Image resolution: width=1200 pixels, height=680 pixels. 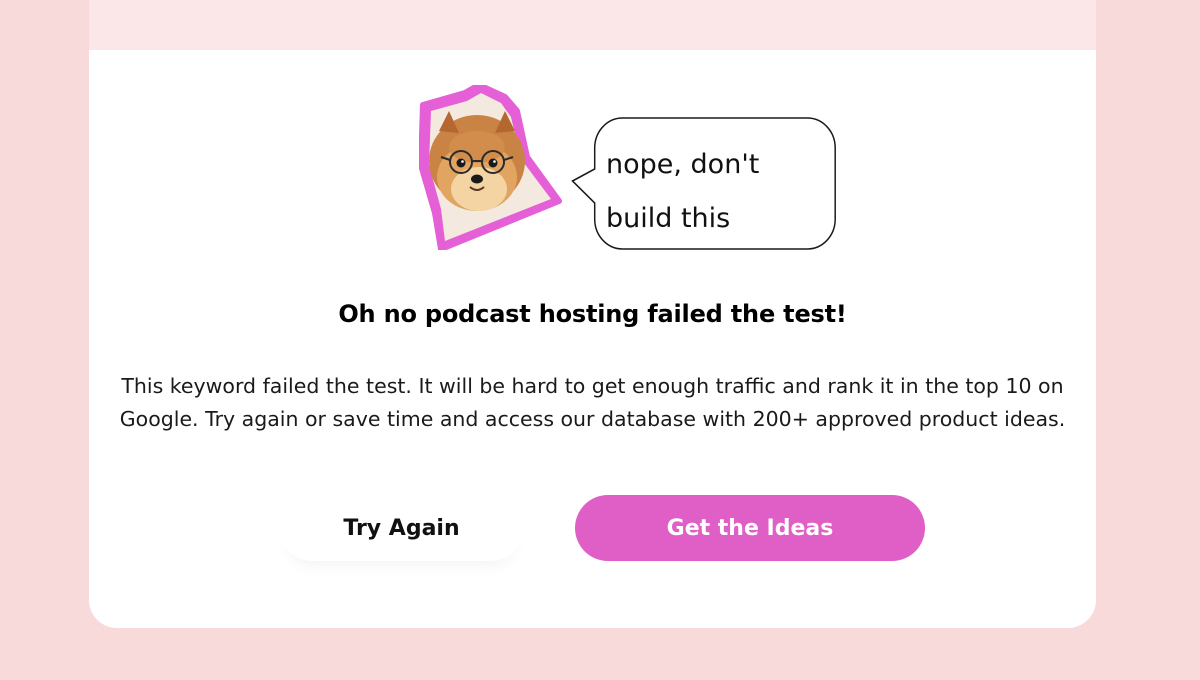 I want to click on speech-bubble-line-2: build this, so click(x=668, y=218).